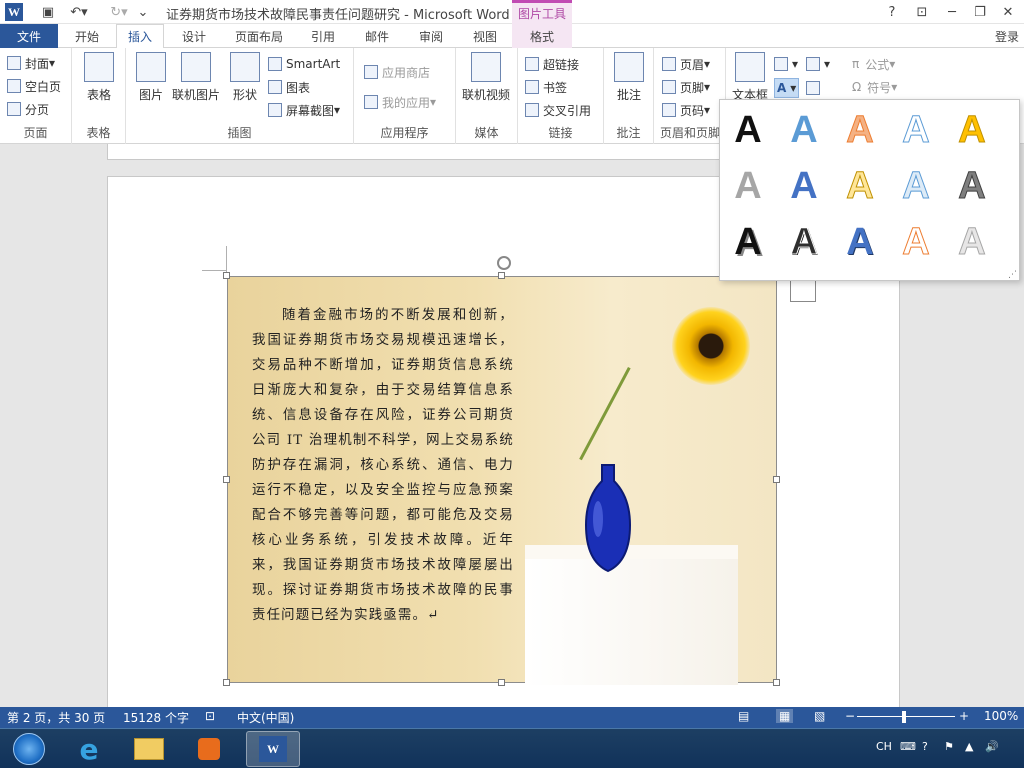 The image size is (1024, 768). I want to click on equation-button: π 公式 ▾, so click(873, 64).